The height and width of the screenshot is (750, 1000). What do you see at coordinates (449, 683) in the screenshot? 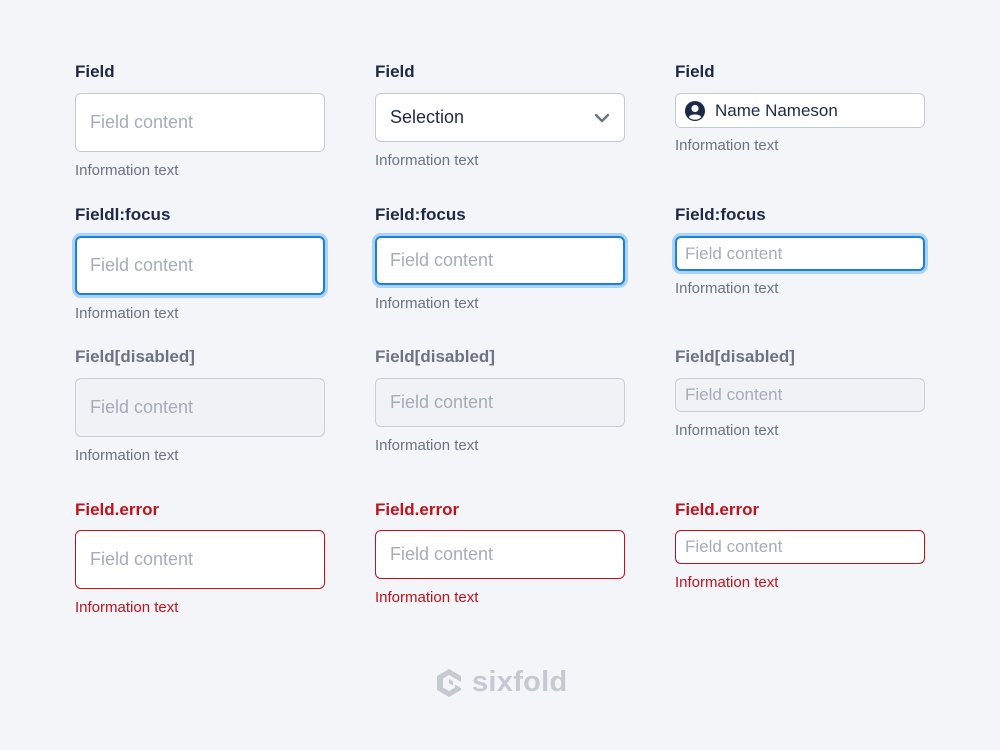
I see `sixfold-logo-icon` at bounding box center [449, 683].